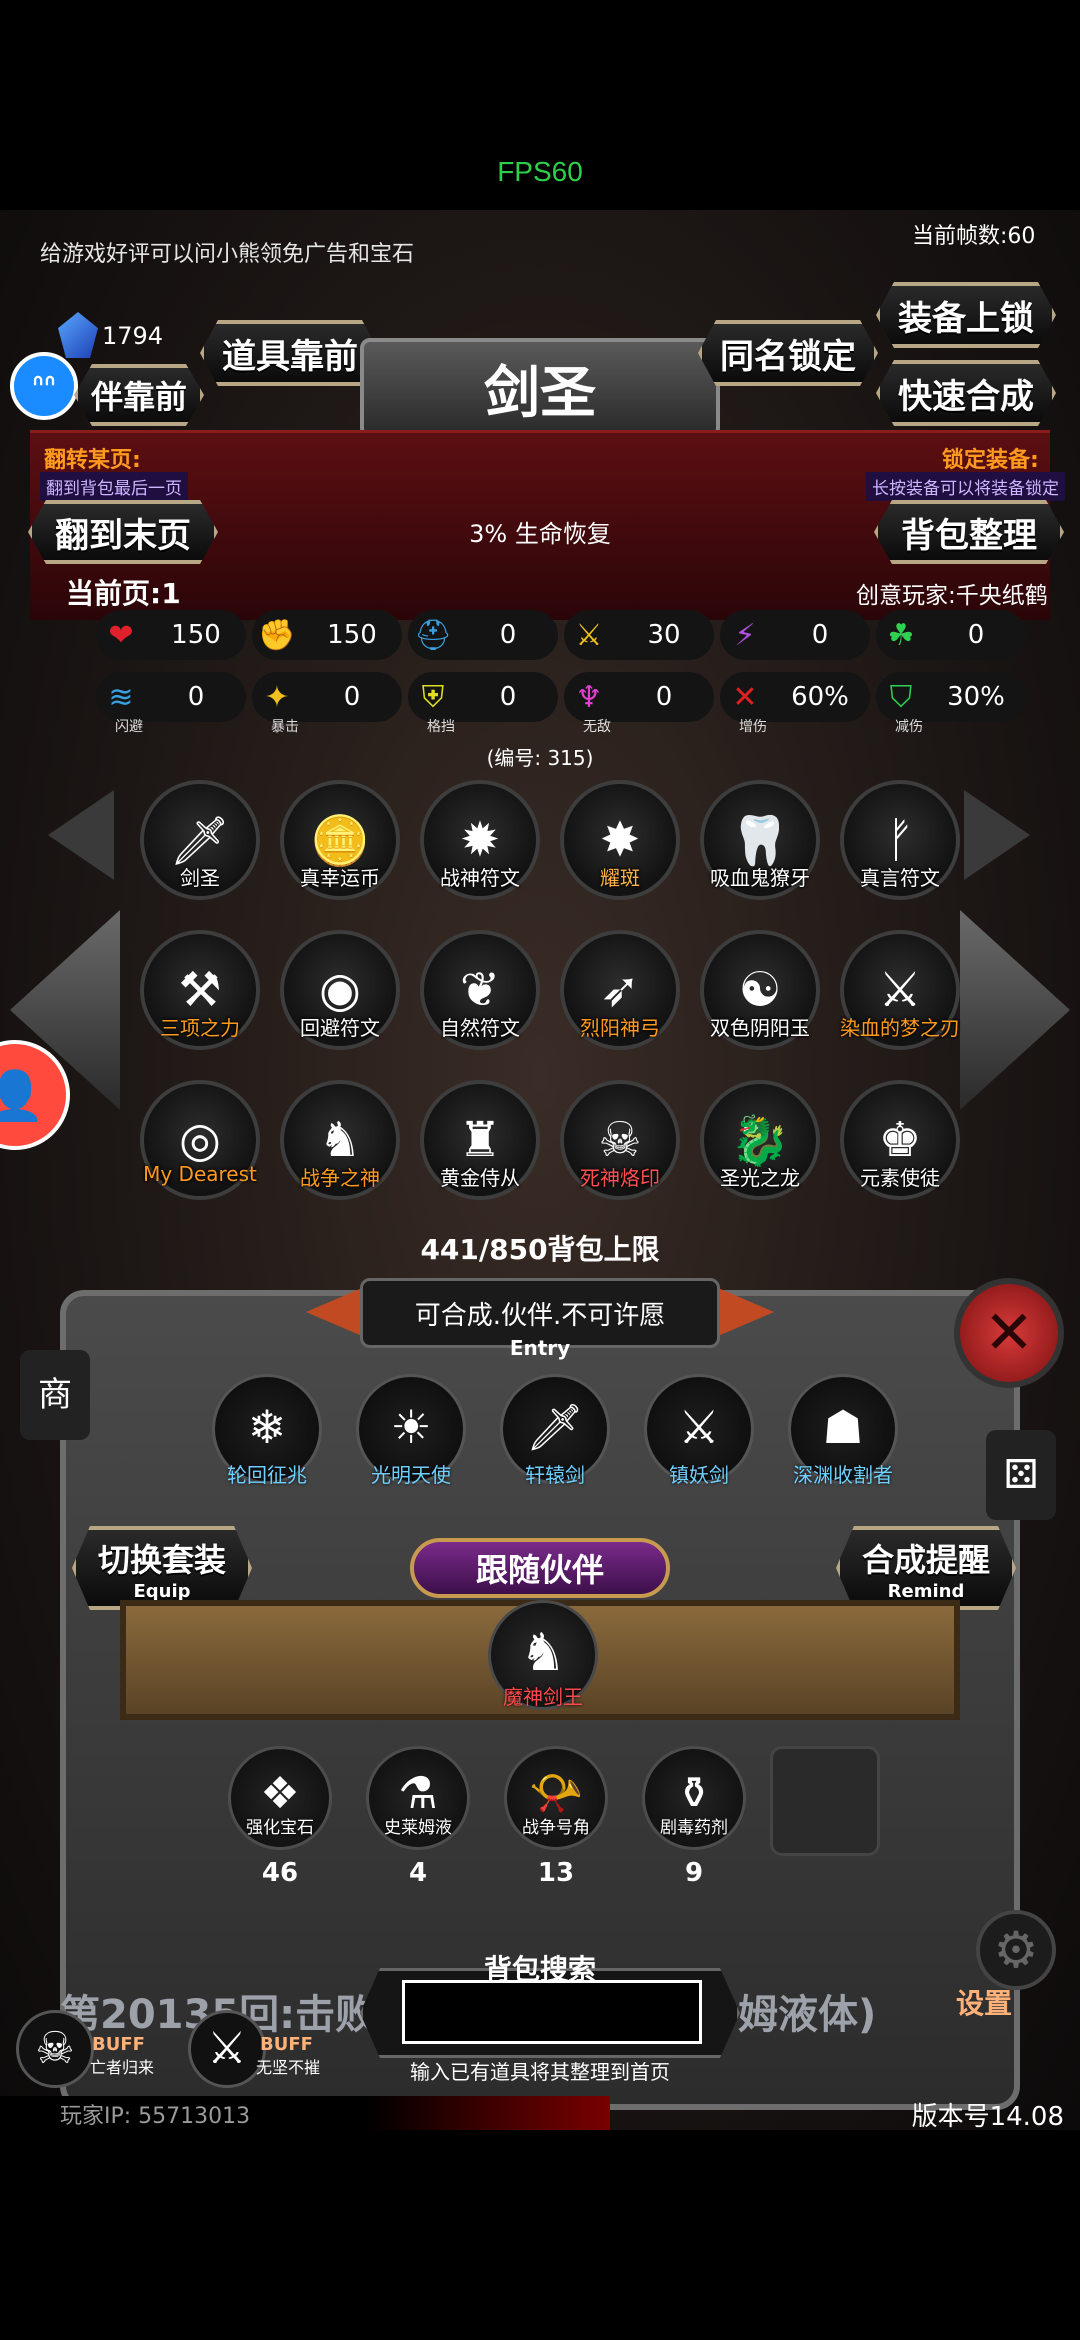 Image resolution: width=1080 pixels, height=2340 pixels. Describe the element at coordinates (900, 1028) in the screenshot. I see `item-name: 染血的梦之刃` at that location.